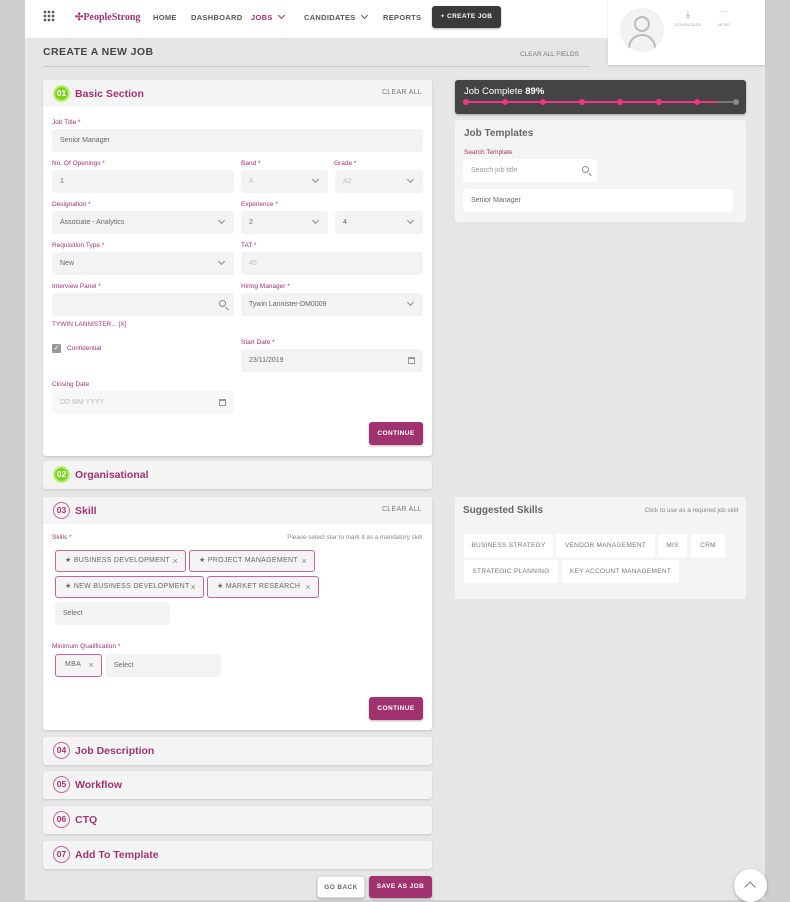  What do you see at coordinates (61, 510) in the screenshot?
I see `step-number: 03` at bounding box center [61, 510].